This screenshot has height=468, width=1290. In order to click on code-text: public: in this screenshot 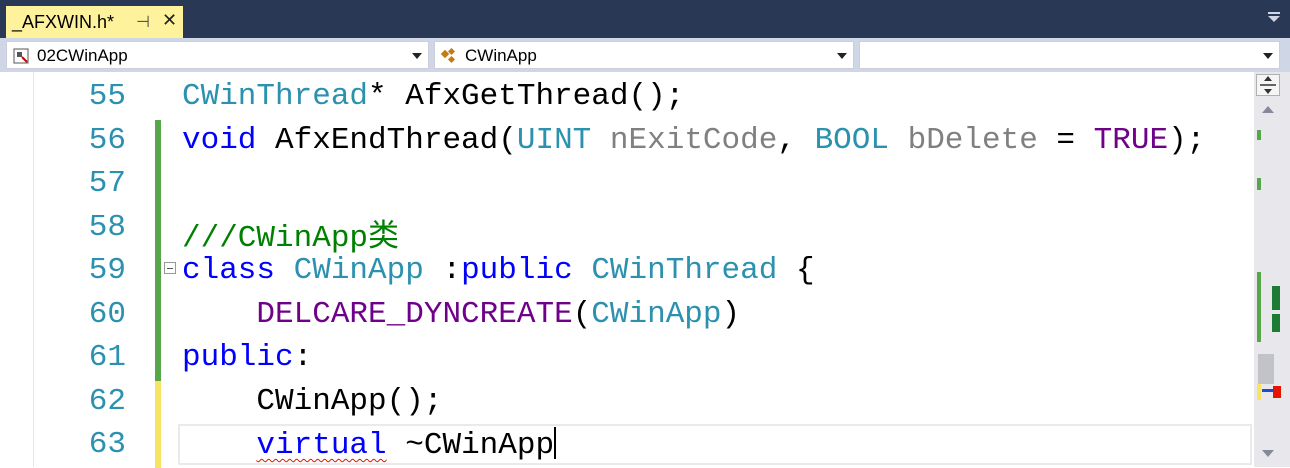, I will do `click(247, 357)`.